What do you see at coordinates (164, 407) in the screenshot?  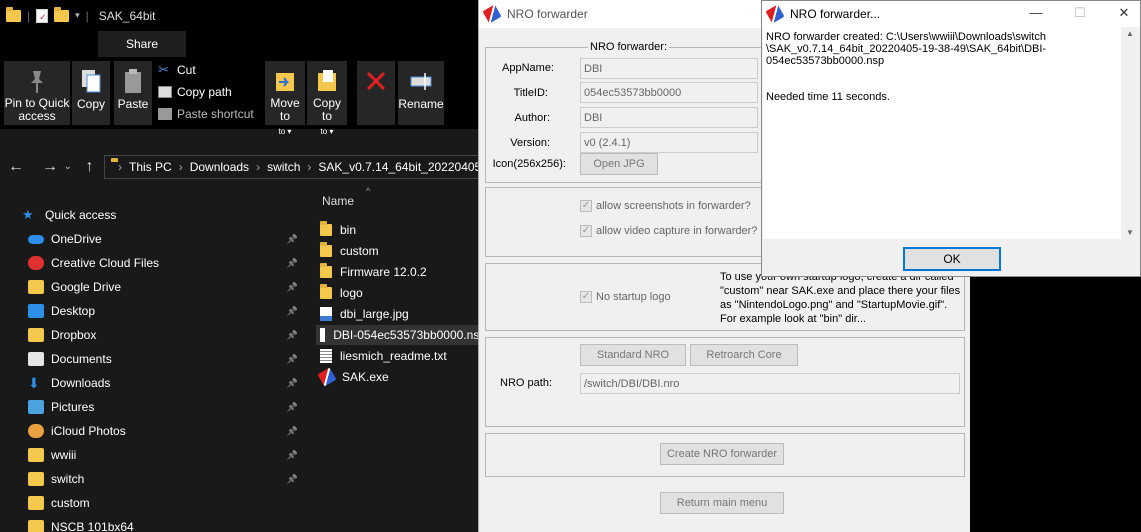 I see `nav-item: Pictures 📌` at bounding box center [164, 407].